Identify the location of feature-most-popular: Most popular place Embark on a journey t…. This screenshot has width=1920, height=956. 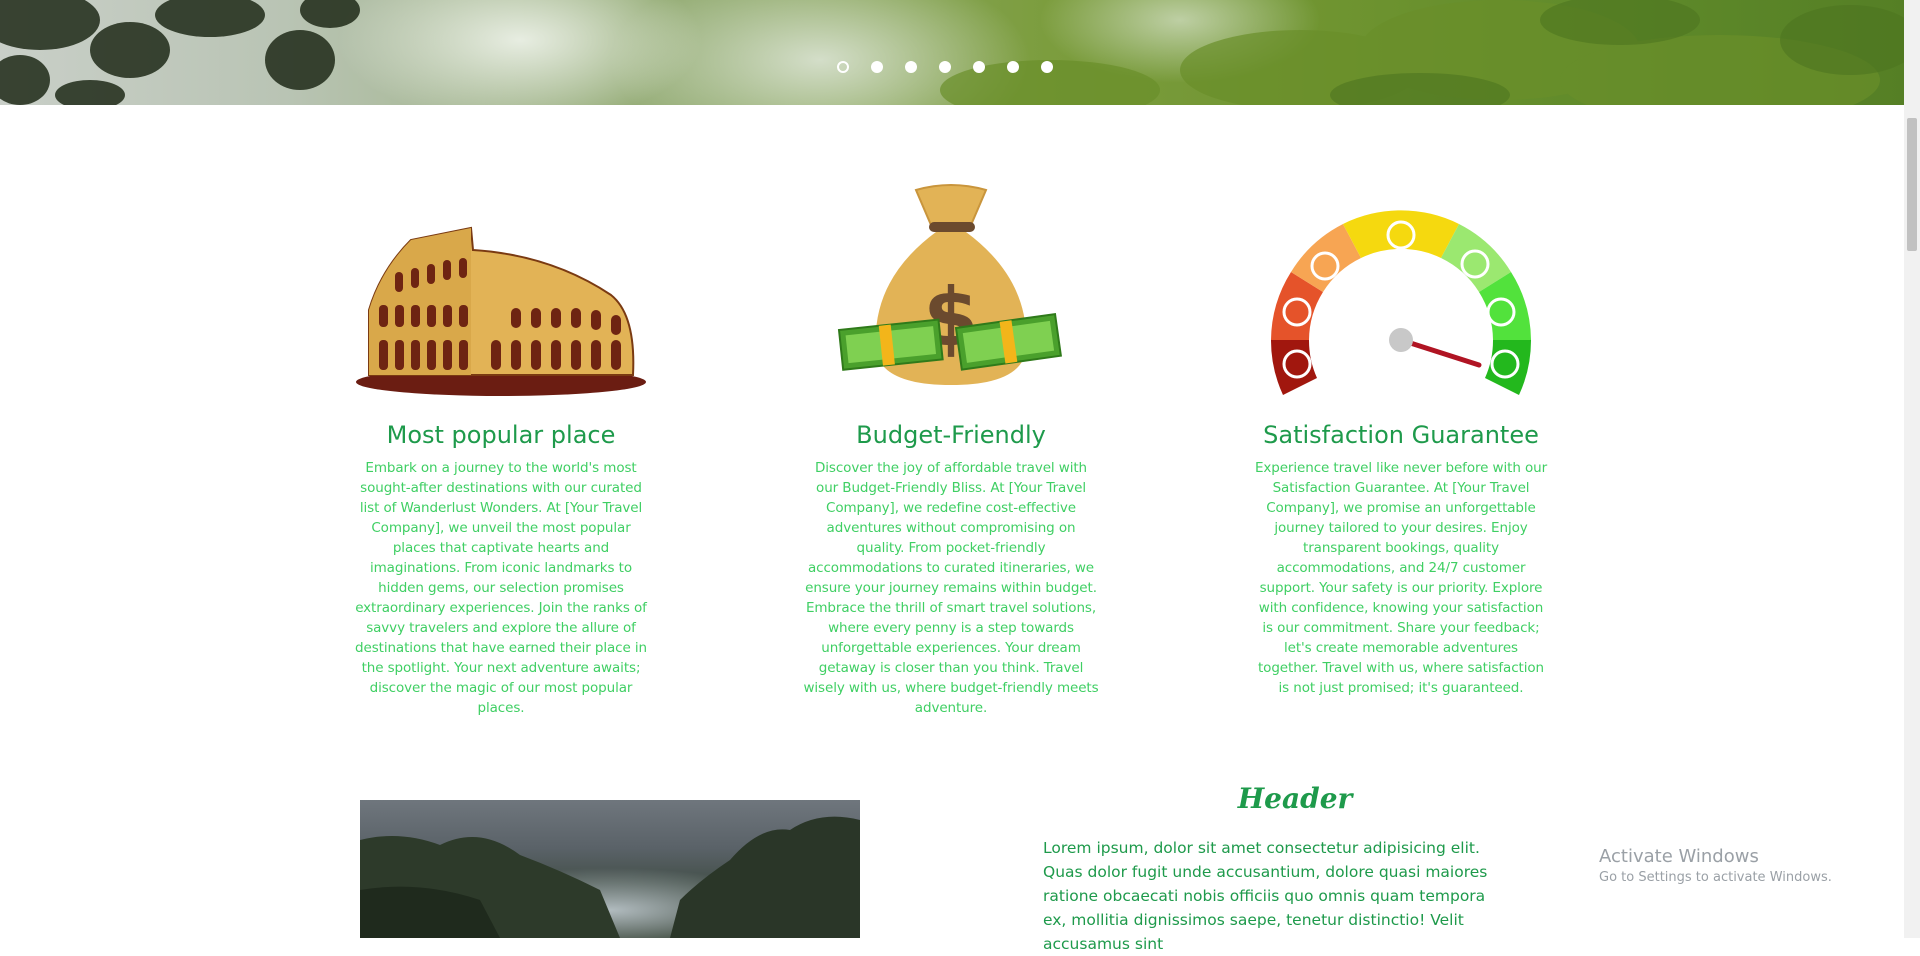
(501, 449).